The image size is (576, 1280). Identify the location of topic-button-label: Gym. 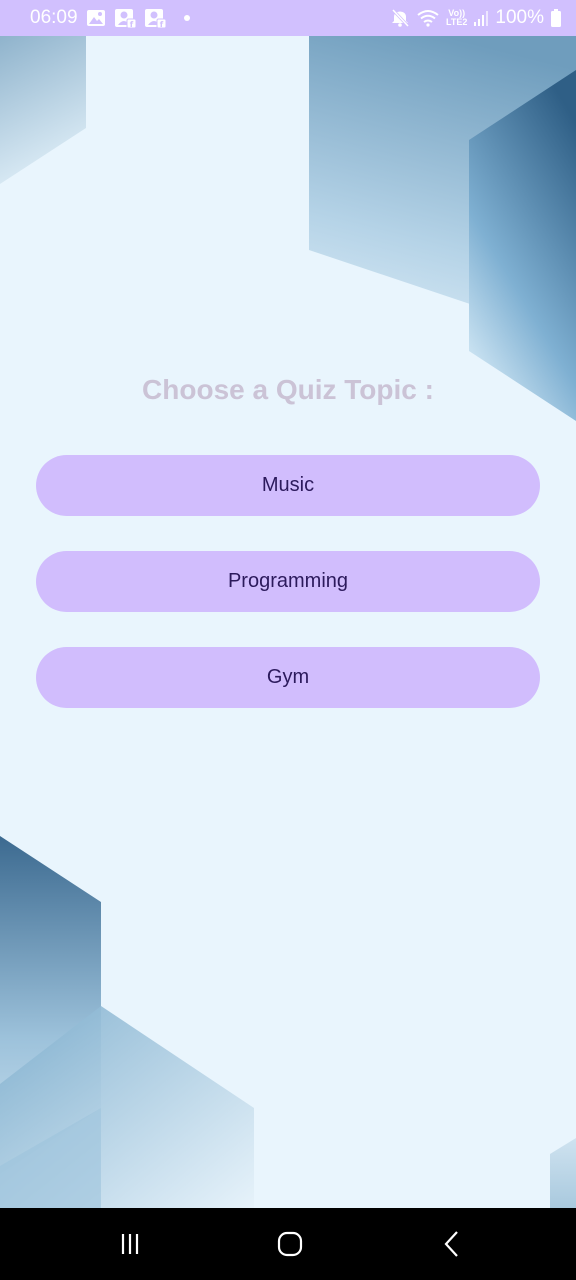
(288, 677).